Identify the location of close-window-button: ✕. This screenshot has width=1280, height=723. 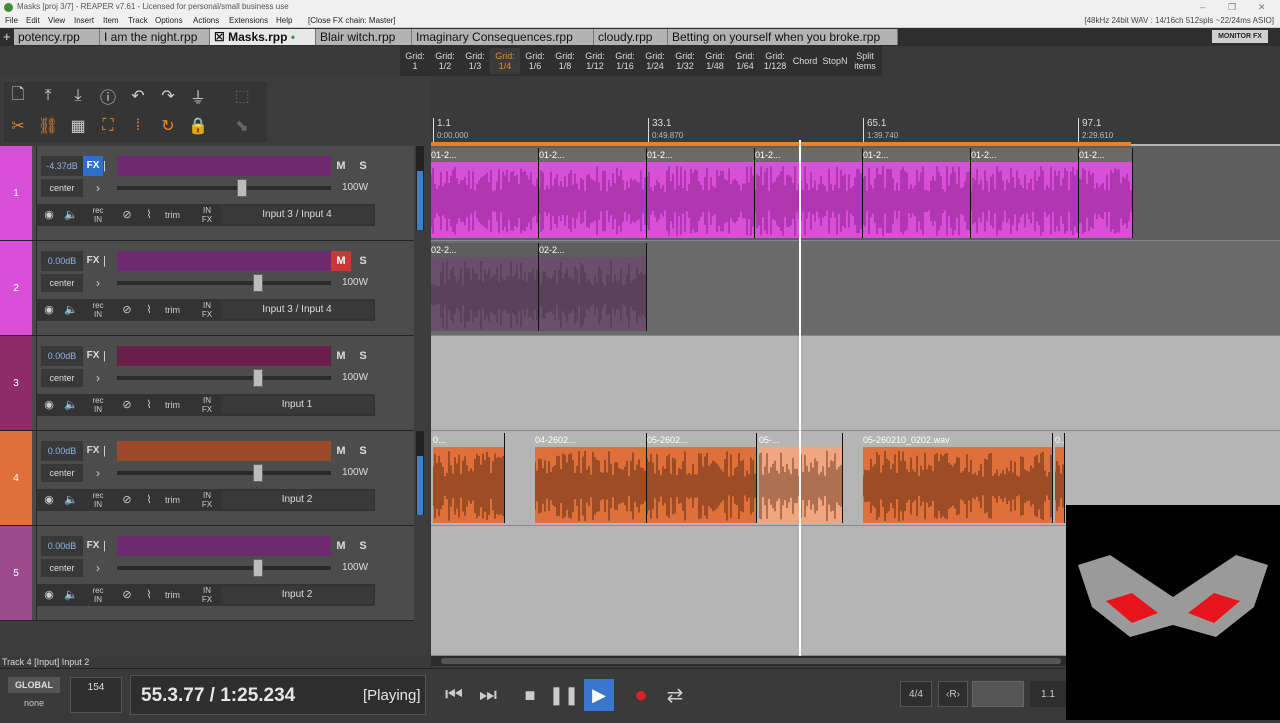
(1262, 7).